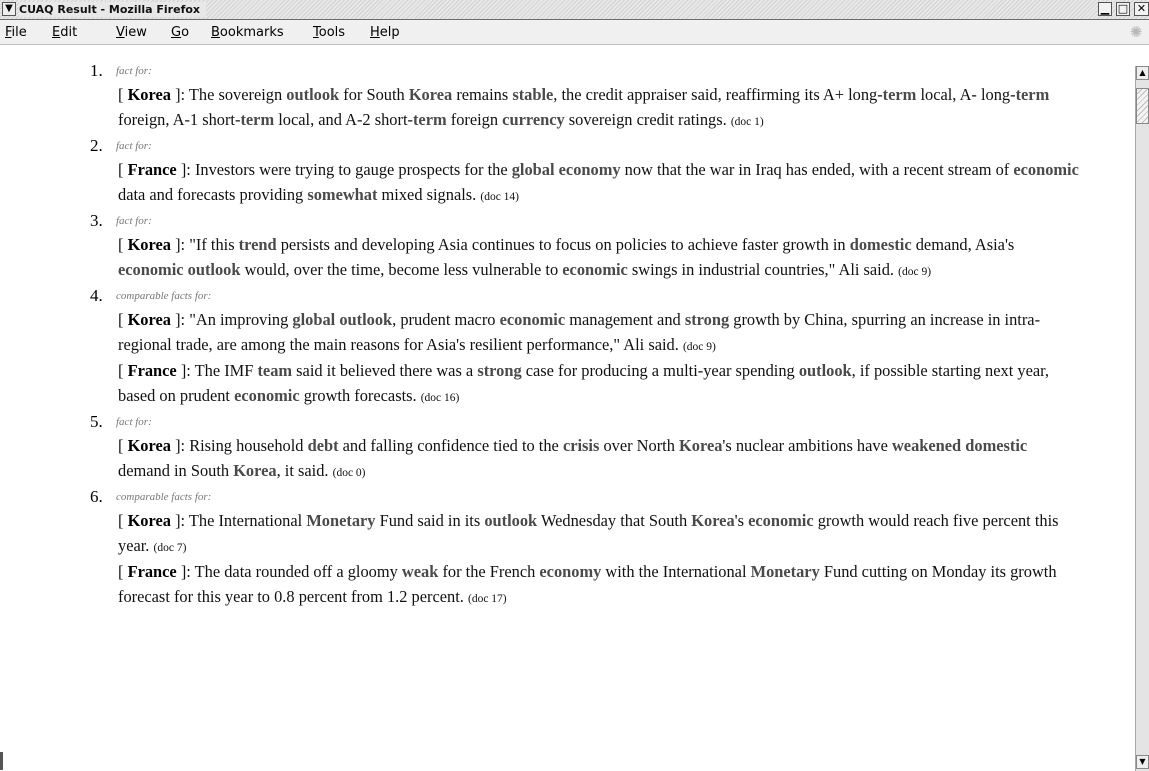 This screenshot has height=771, width=1149. Describe the element at coordinates (385, 370) in the screenshot. I see `sentence-text: said it believed there was a` at that location.